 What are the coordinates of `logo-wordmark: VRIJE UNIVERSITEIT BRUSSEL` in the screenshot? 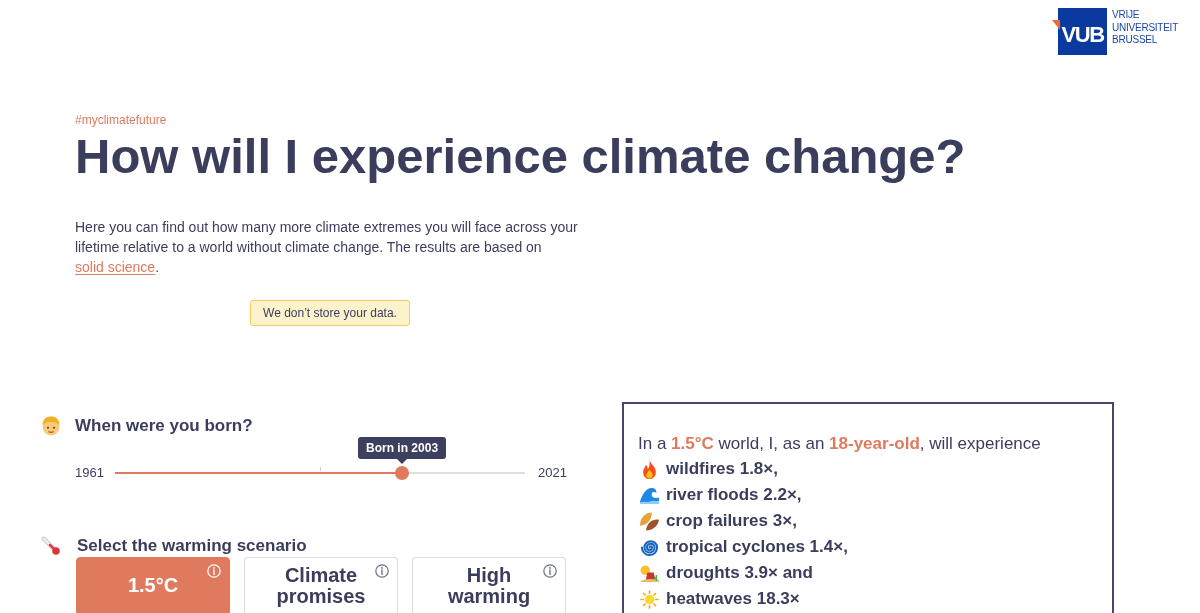 It's located at (1145, 27).